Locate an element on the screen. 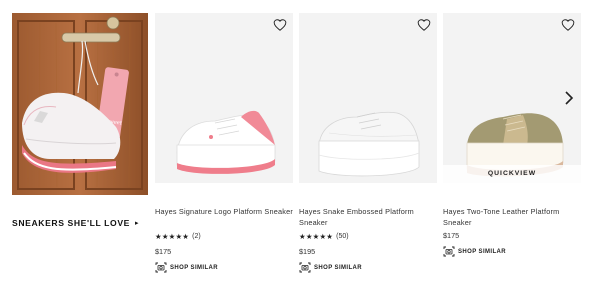  review-count: (50) is located at coordinates (342, 236).